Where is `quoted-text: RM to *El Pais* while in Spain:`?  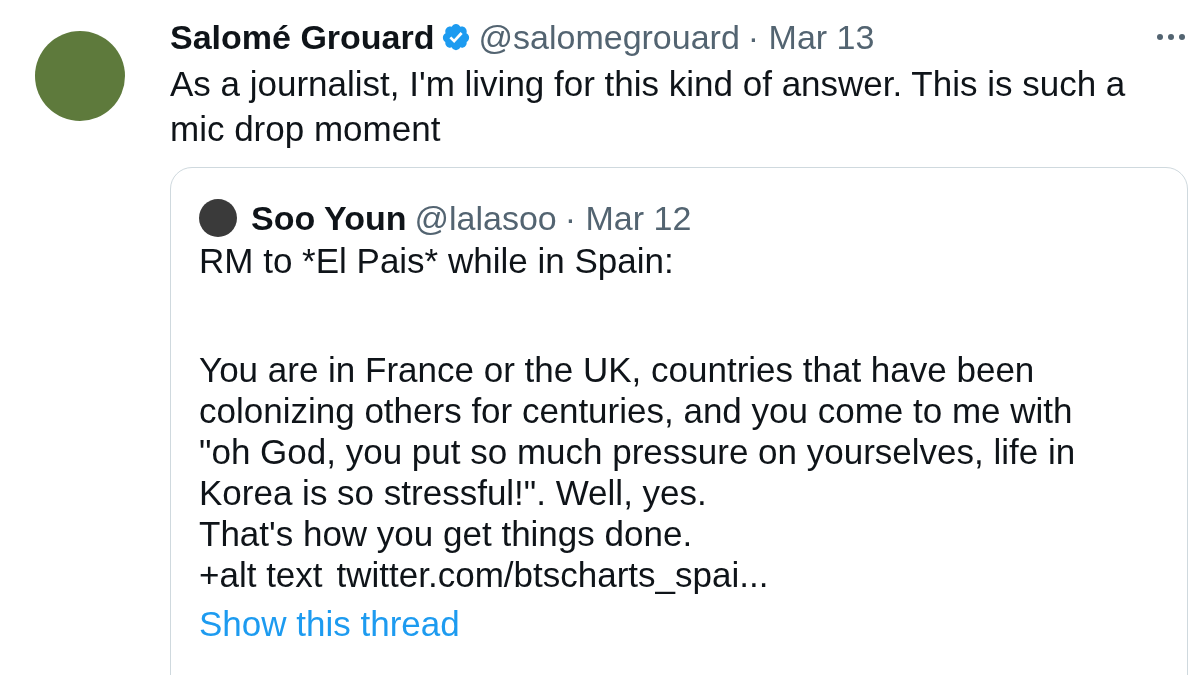
quoted-text: RM to *El Pais* while in Spain: is located at coordinates (437, 260).